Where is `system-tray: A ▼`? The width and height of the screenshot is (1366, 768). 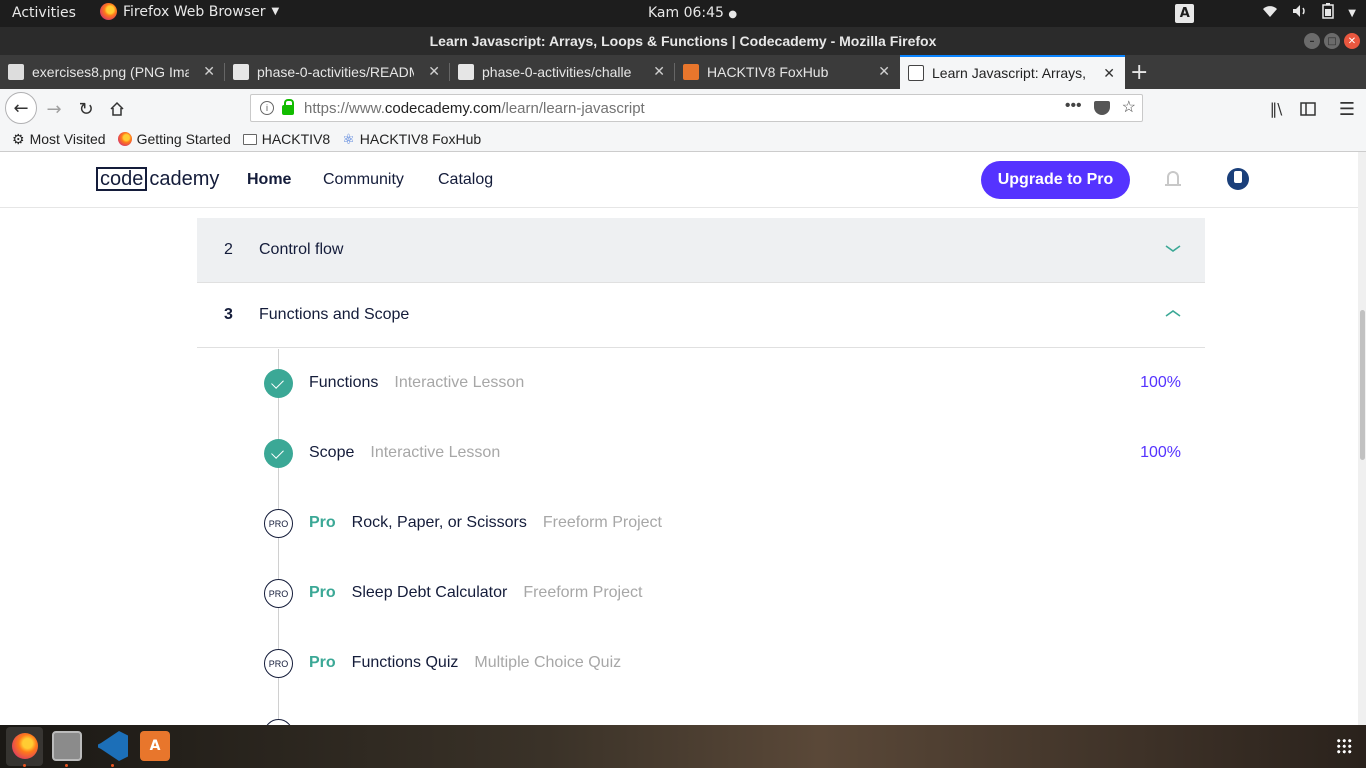
system-tray: A ▼ is located at coordinates (1265, 13).